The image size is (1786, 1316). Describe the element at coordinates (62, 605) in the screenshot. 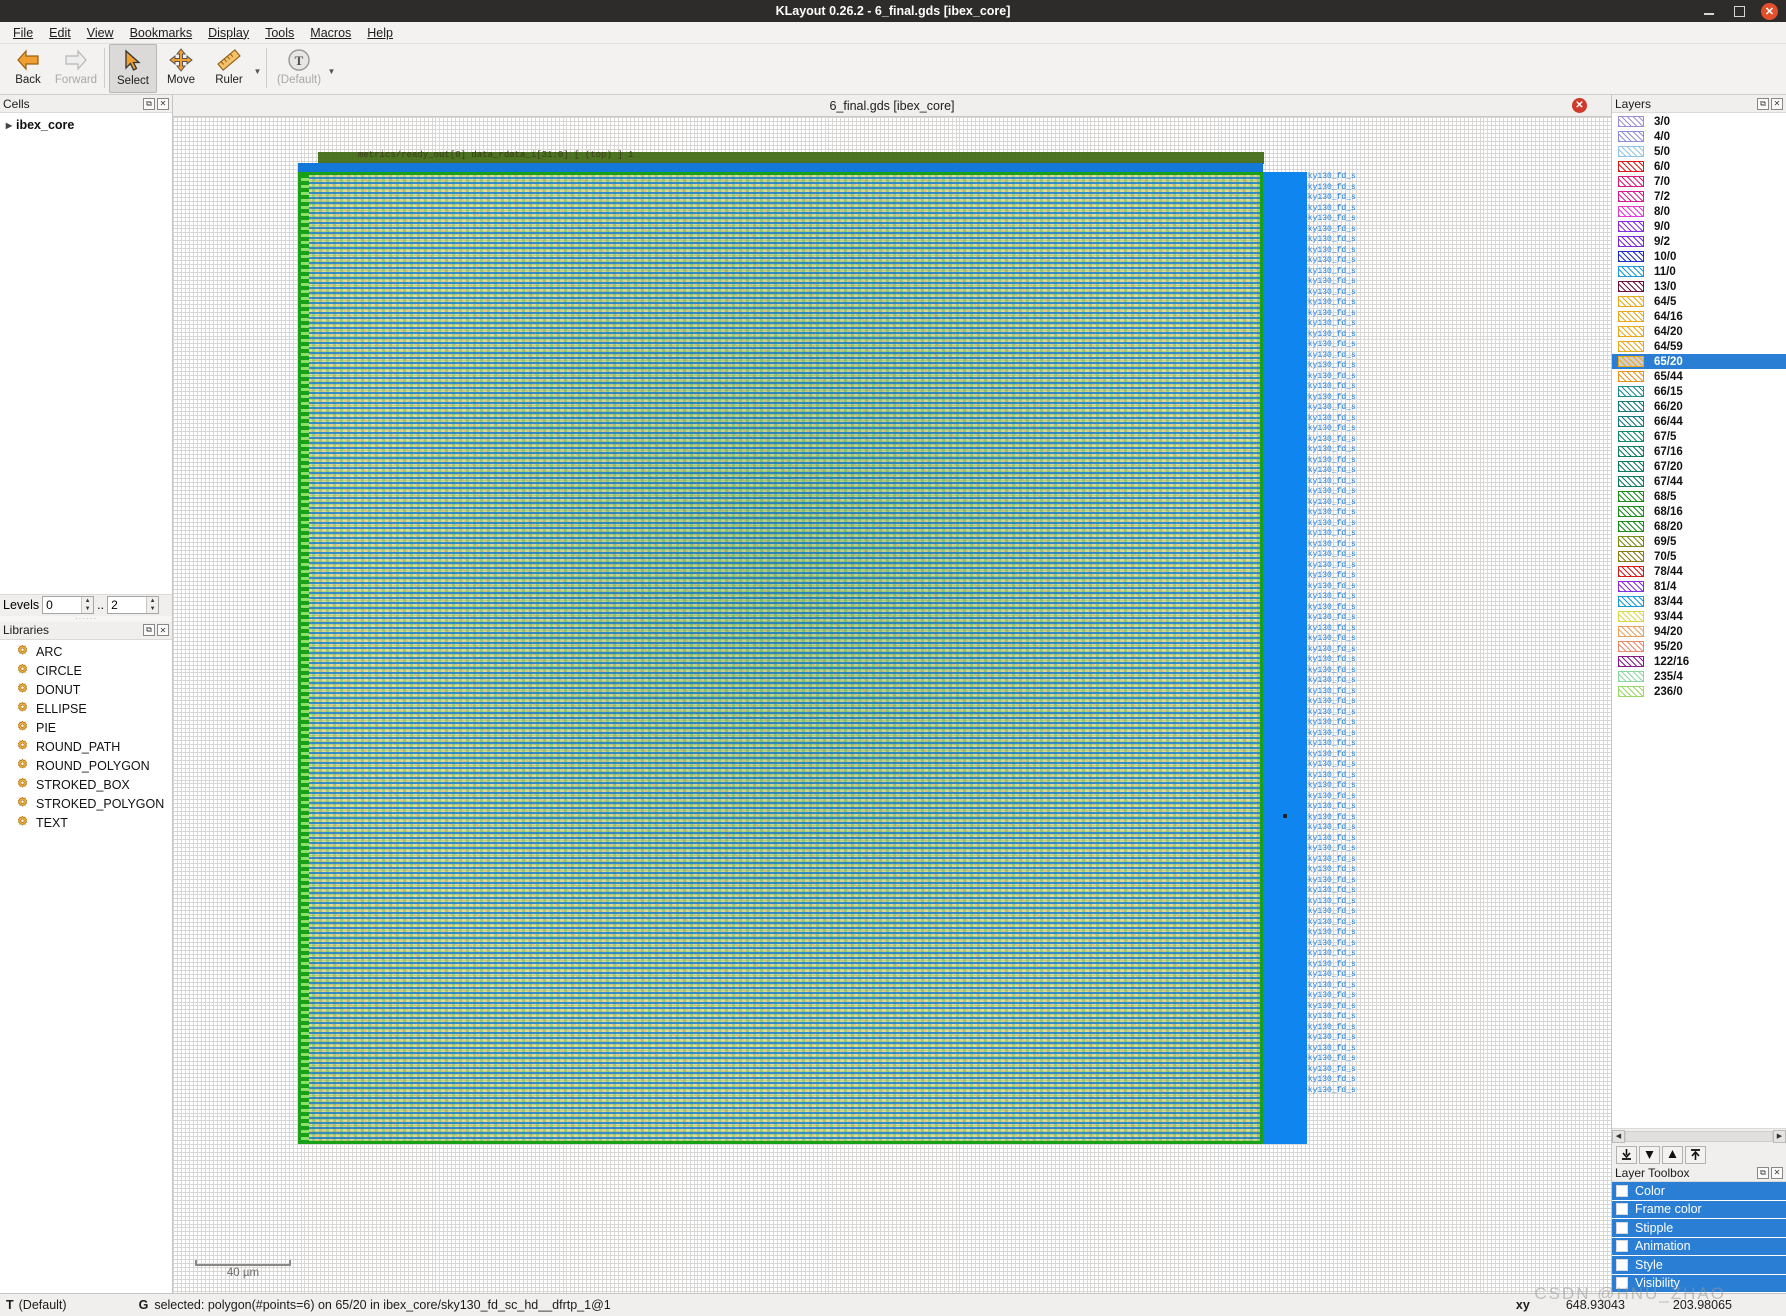

I see `levels-from-input` at that location.